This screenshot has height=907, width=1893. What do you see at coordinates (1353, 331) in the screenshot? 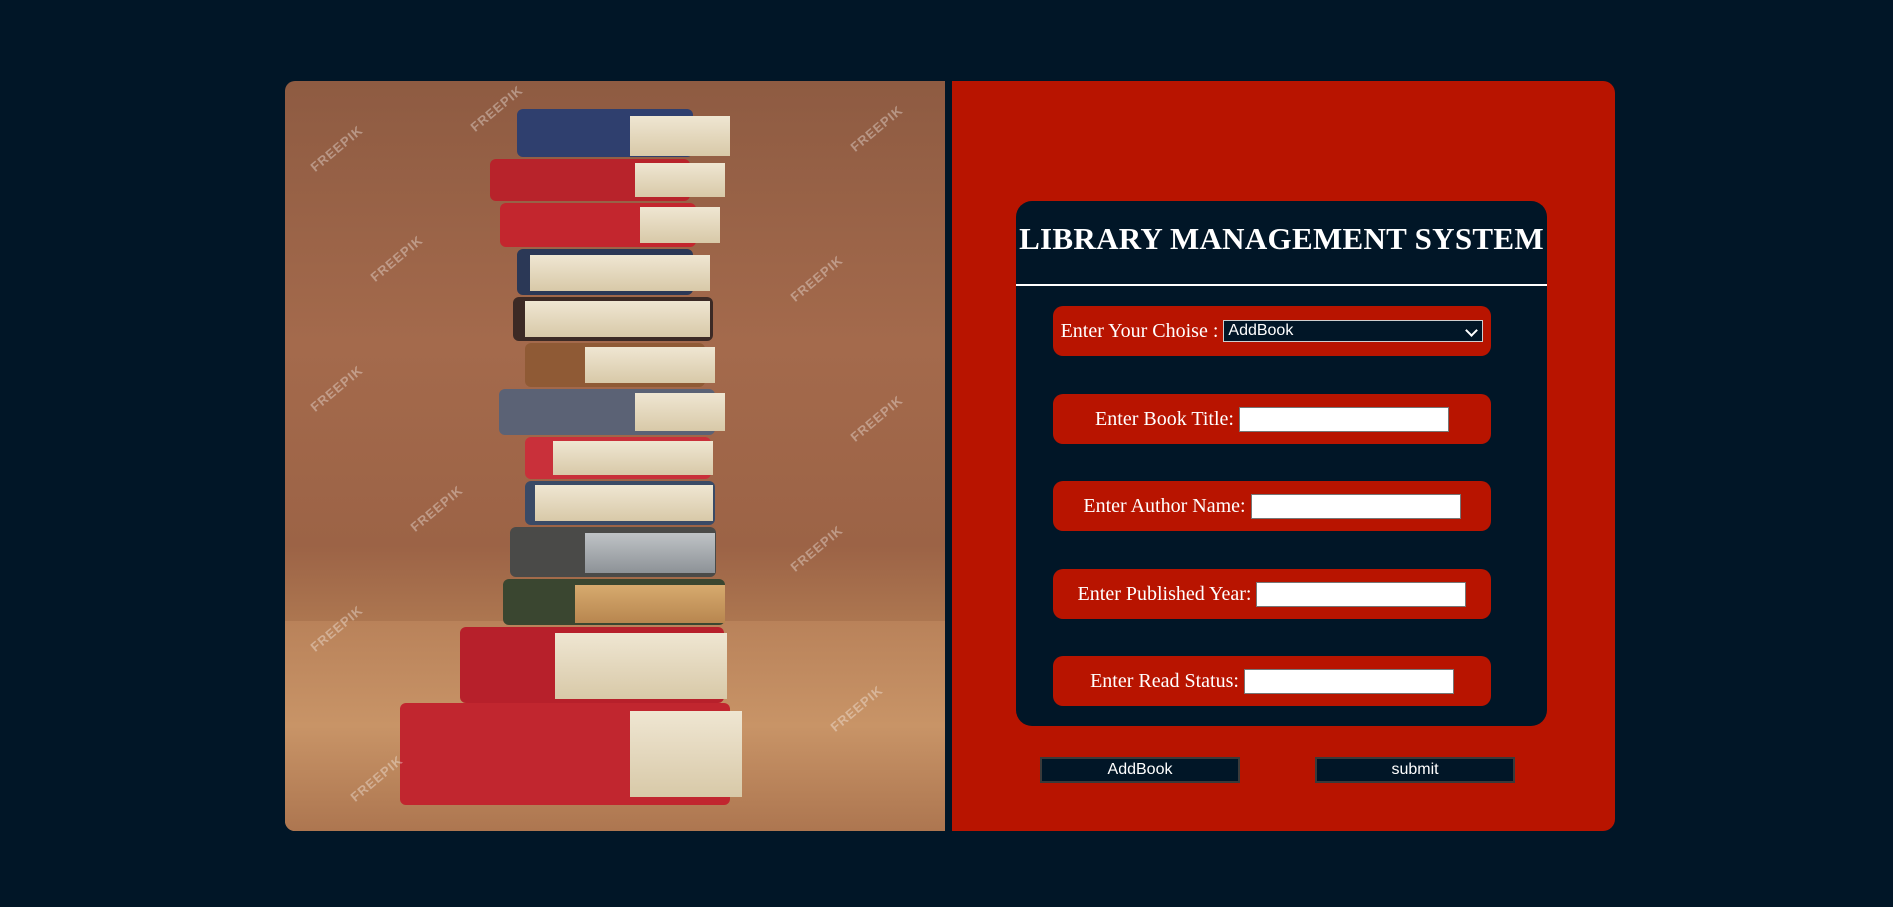
I see `choice-select: AddBook` at bounding box center [1353, 331].